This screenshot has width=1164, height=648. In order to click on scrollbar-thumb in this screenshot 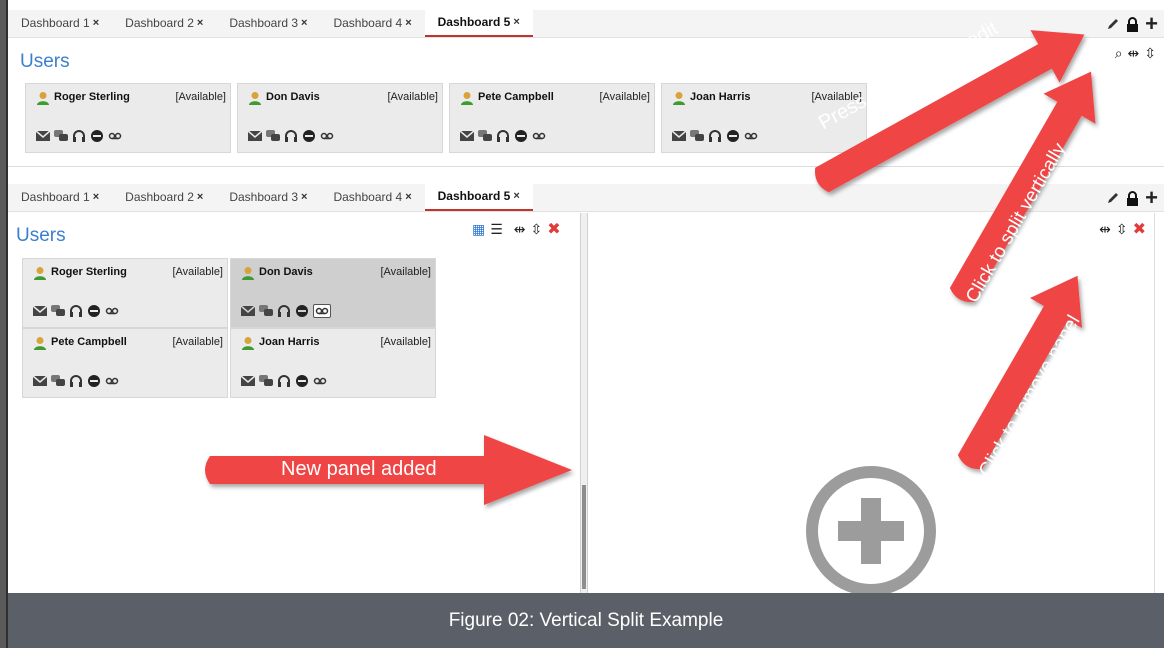, I will do `click(584, 537)`.